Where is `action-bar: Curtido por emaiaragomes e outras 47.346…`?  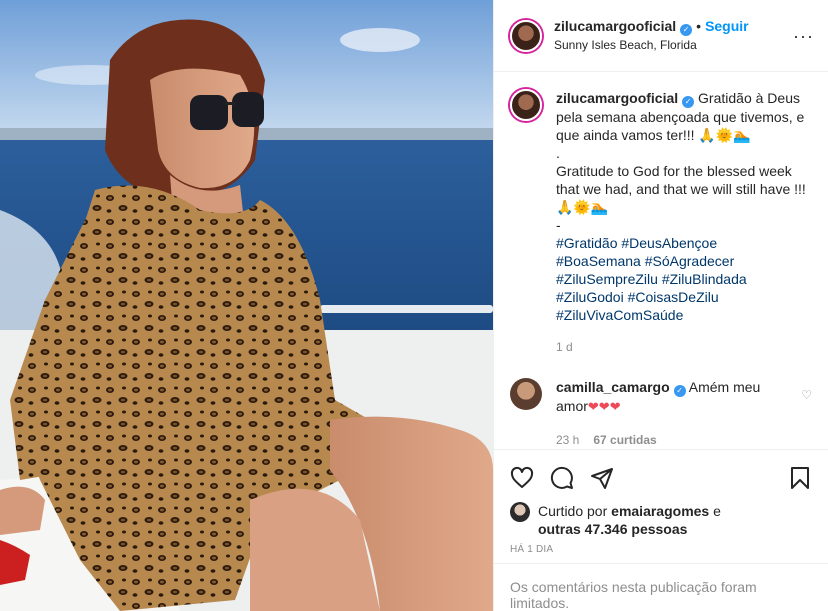
action-bar: Curtido por emaiaragomes e outras 47.346… is located at coordinates (661, 502).